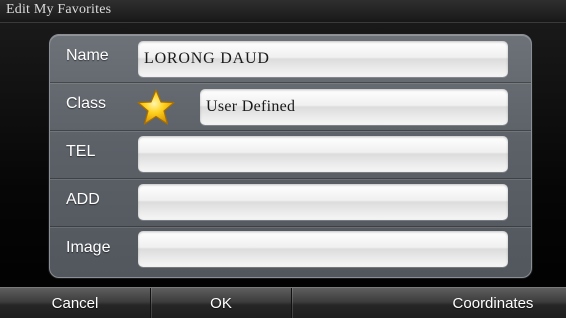 This screenshot has height=318, width=566. Describe the element at coordinates (221, 303) in the screenshot. I see `ok-button: OK` at that location.